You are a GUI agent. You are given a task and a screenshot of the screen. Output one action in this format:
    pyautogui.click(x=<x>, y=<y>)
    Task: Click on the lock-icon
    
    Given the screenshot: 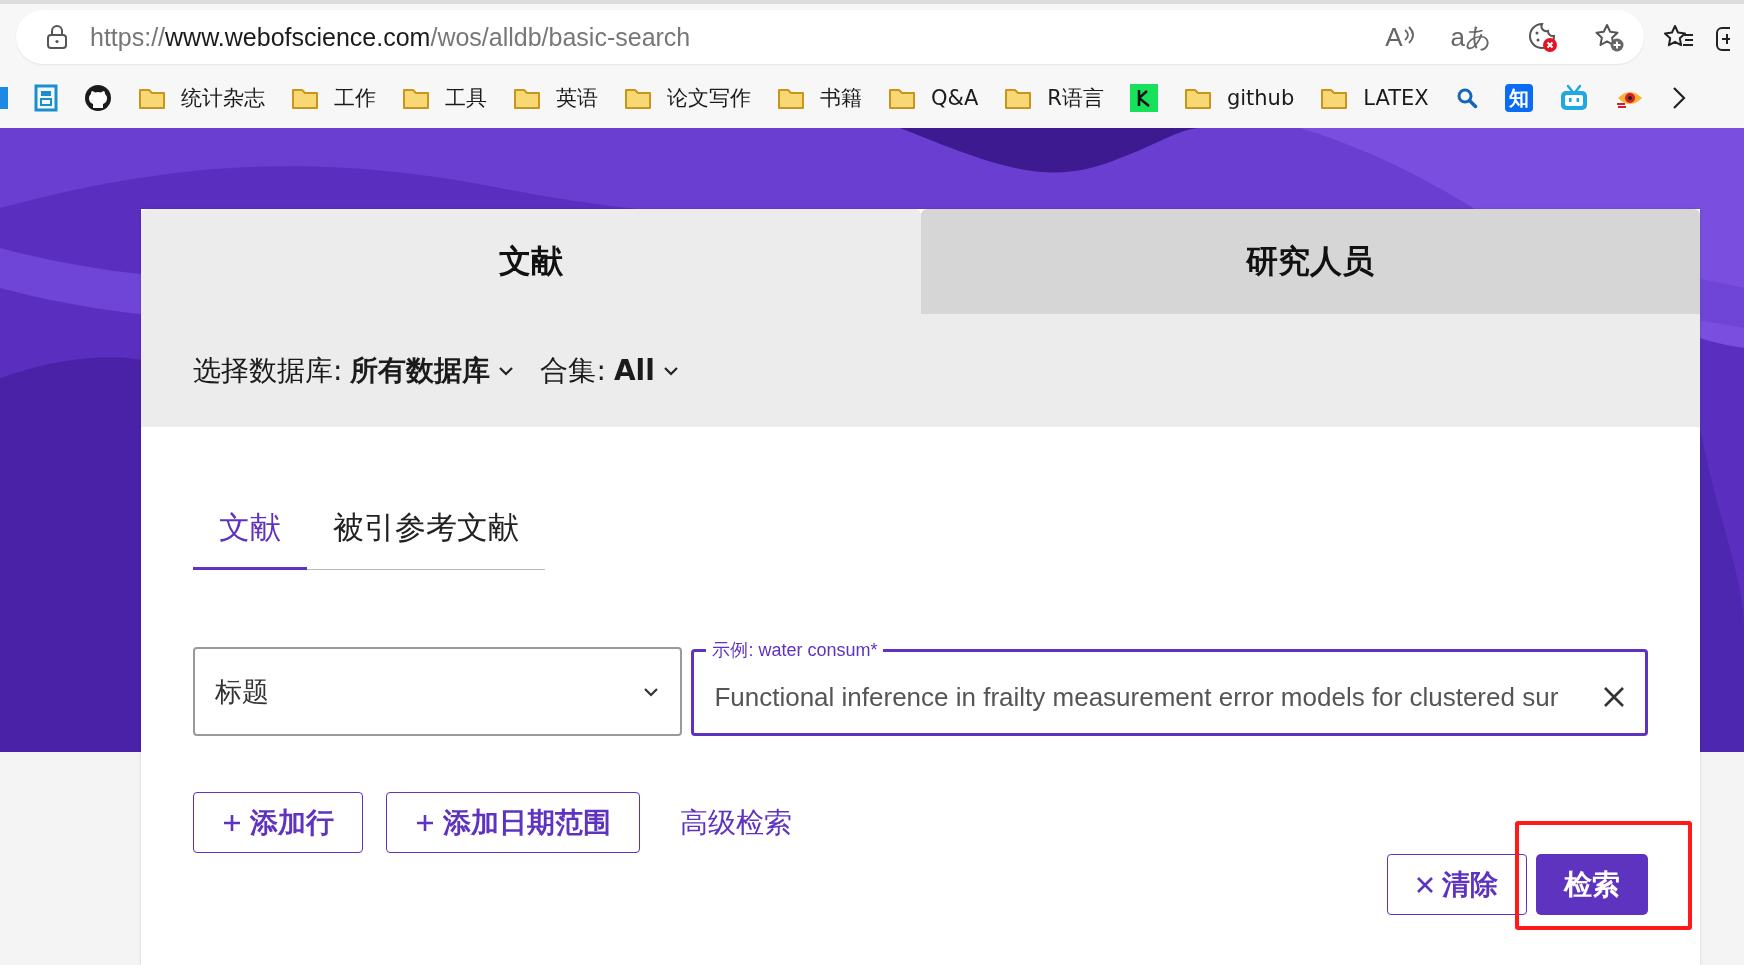 What is the action you would take?
    pyautogui.click(x=57, y=37)
    